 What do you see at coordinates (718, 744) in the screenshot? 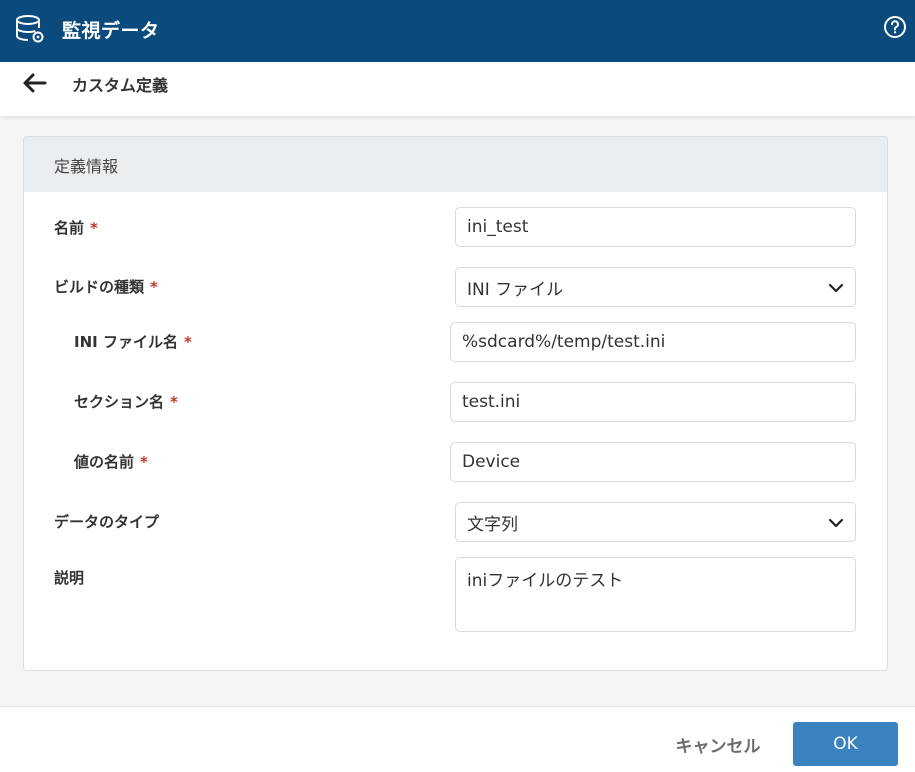
I see `cancel-button: キャンセル` at bounding box center [718, 744].